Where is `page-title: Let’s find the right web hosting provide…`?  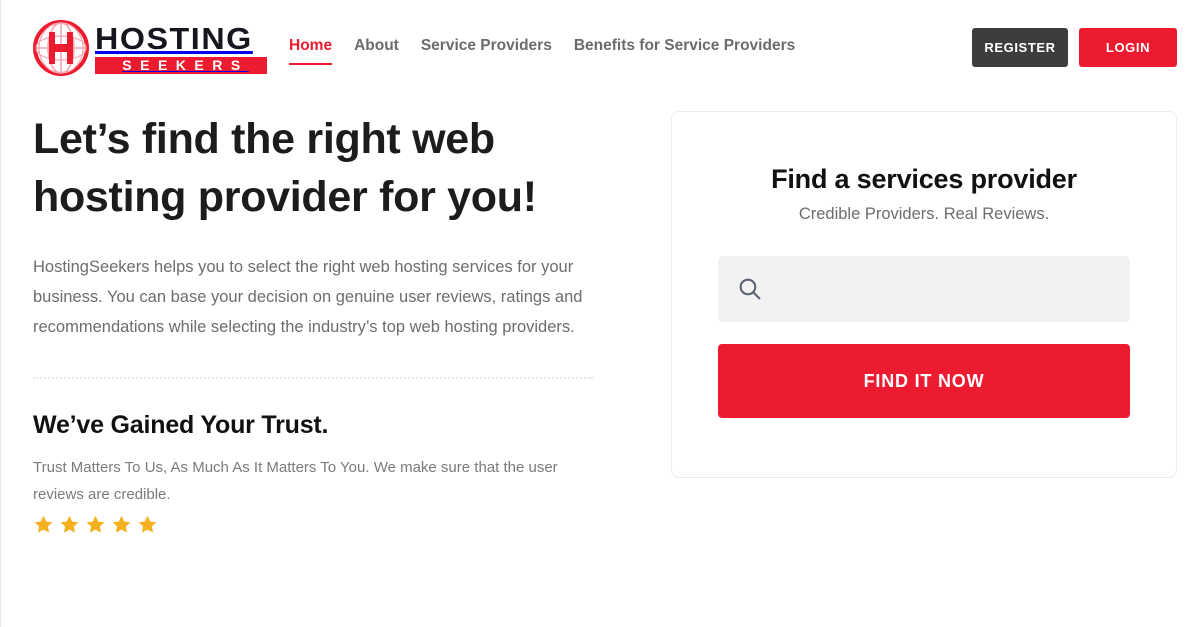 page-title: Let’s find the right web hosting provide… is located at coordinates (285, 168).